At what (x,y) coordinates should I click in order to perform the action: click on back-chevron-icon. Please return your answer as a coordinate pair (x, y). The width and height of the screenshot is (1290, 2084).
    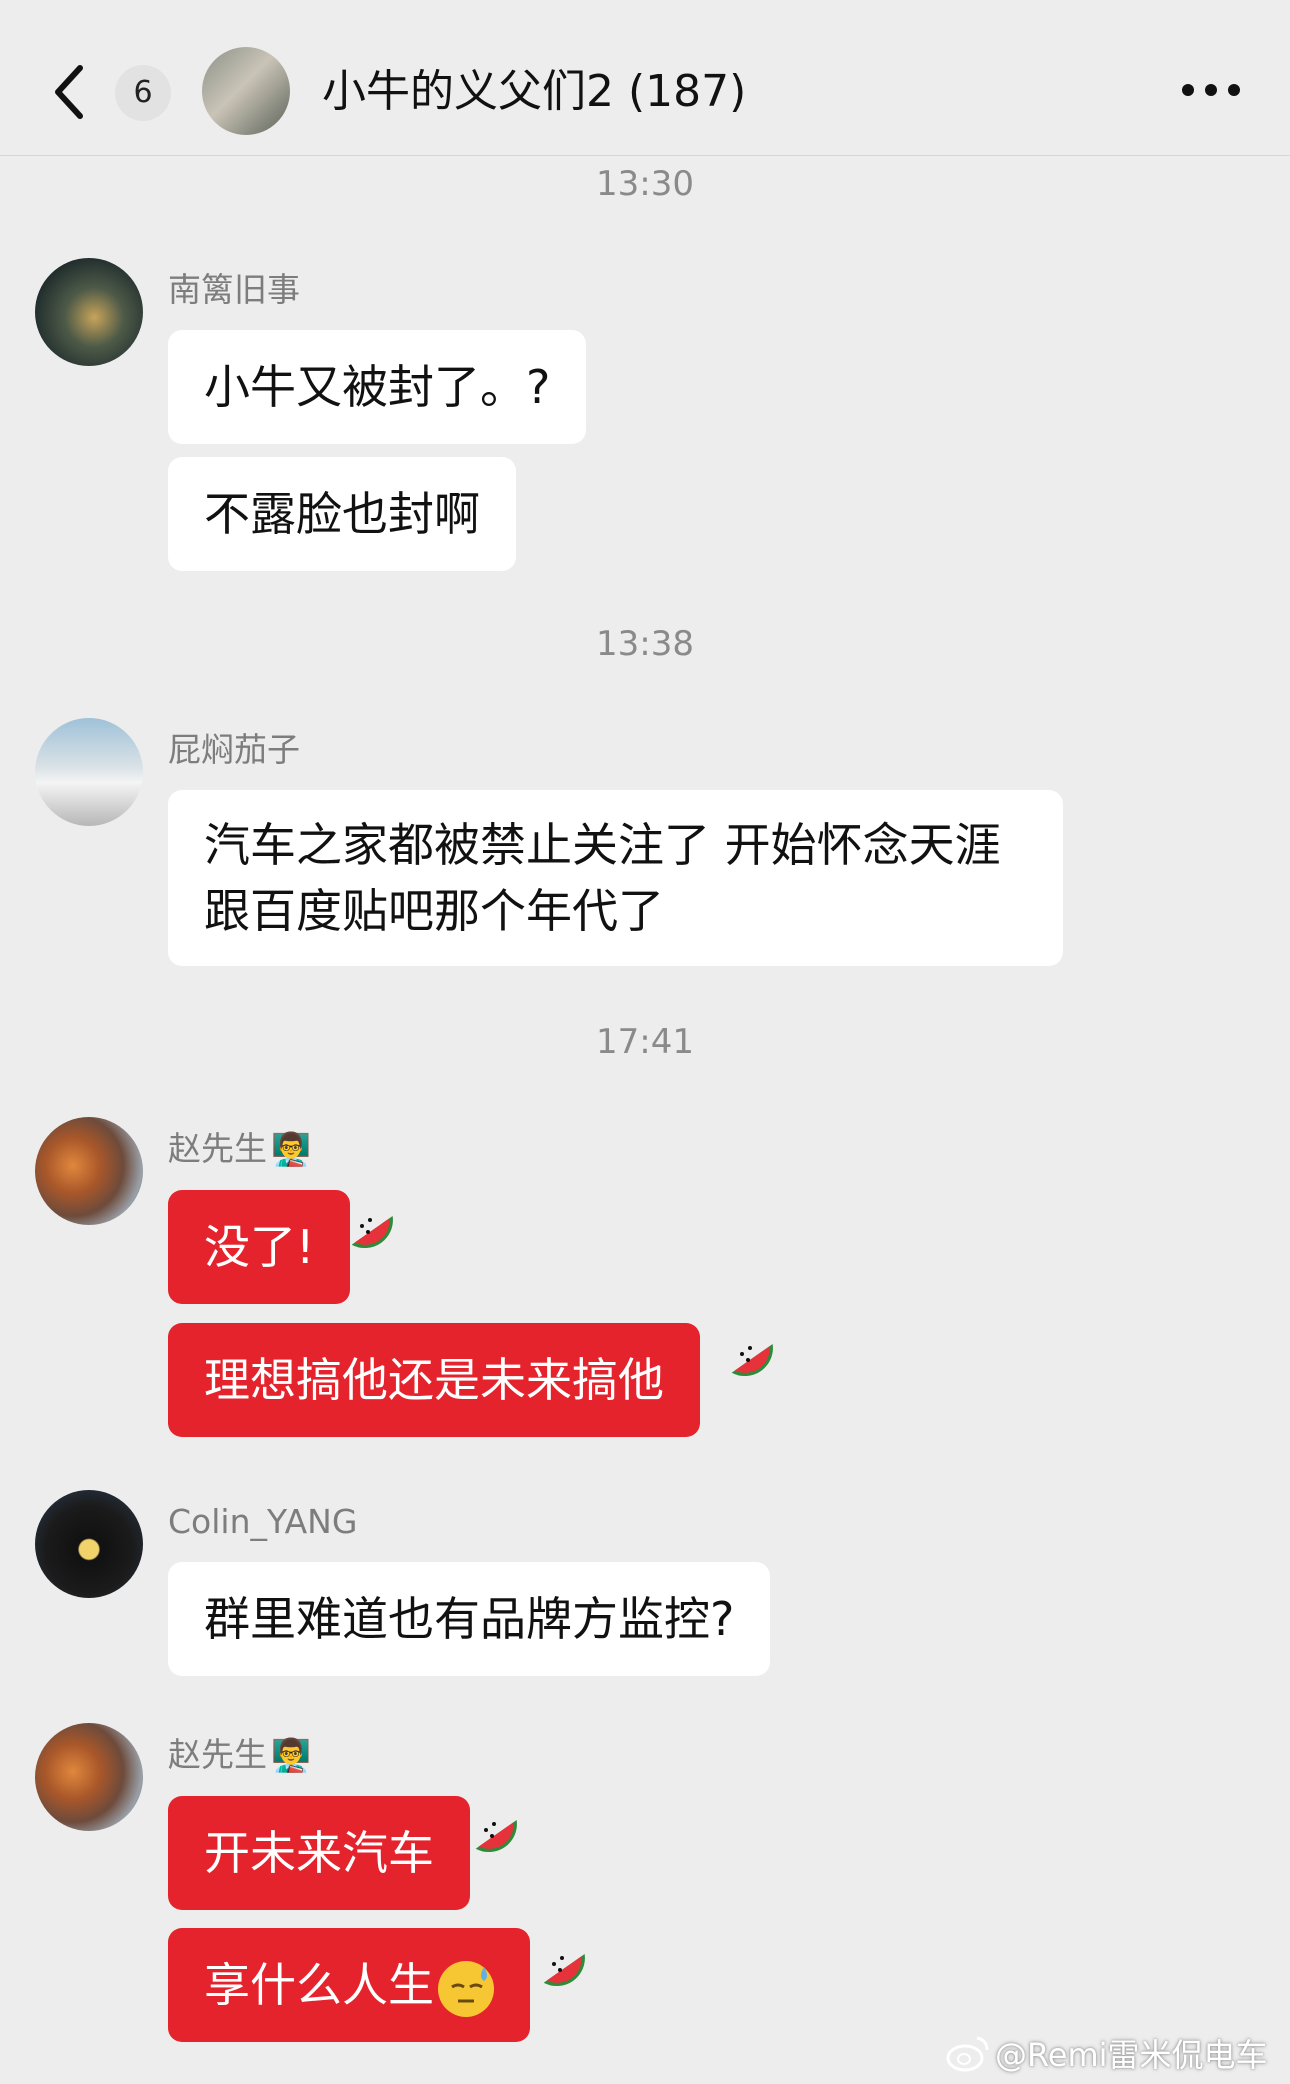
    Looking at the image, I should click on (70, 92).